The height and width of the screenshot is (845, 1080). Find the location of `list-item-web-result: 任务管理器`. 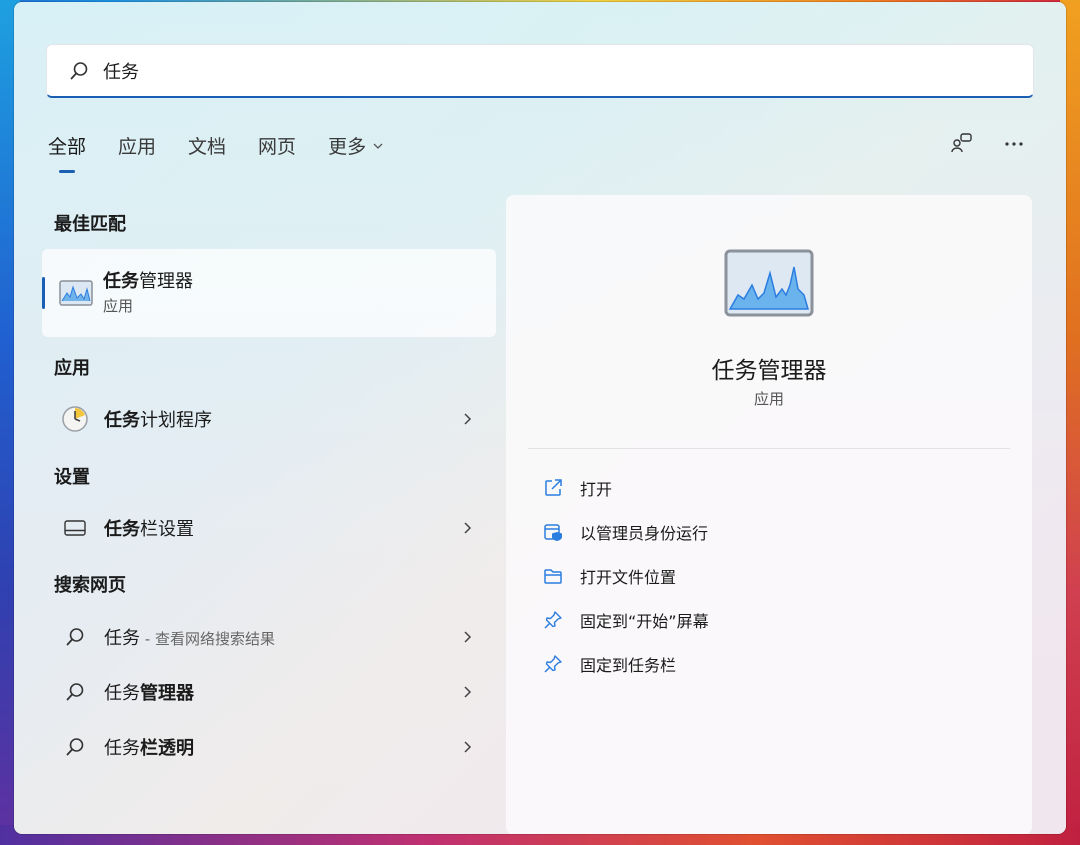

list-item-web-result: 任务管理器 is located at coordinates (269, 692).